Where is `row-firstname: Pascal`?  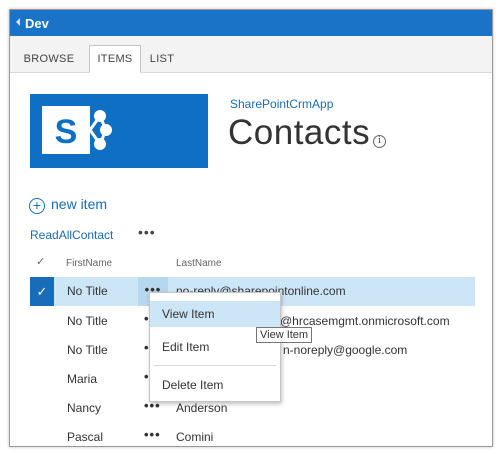
row-firstname: Pascal is located at coordinates (85, 437).